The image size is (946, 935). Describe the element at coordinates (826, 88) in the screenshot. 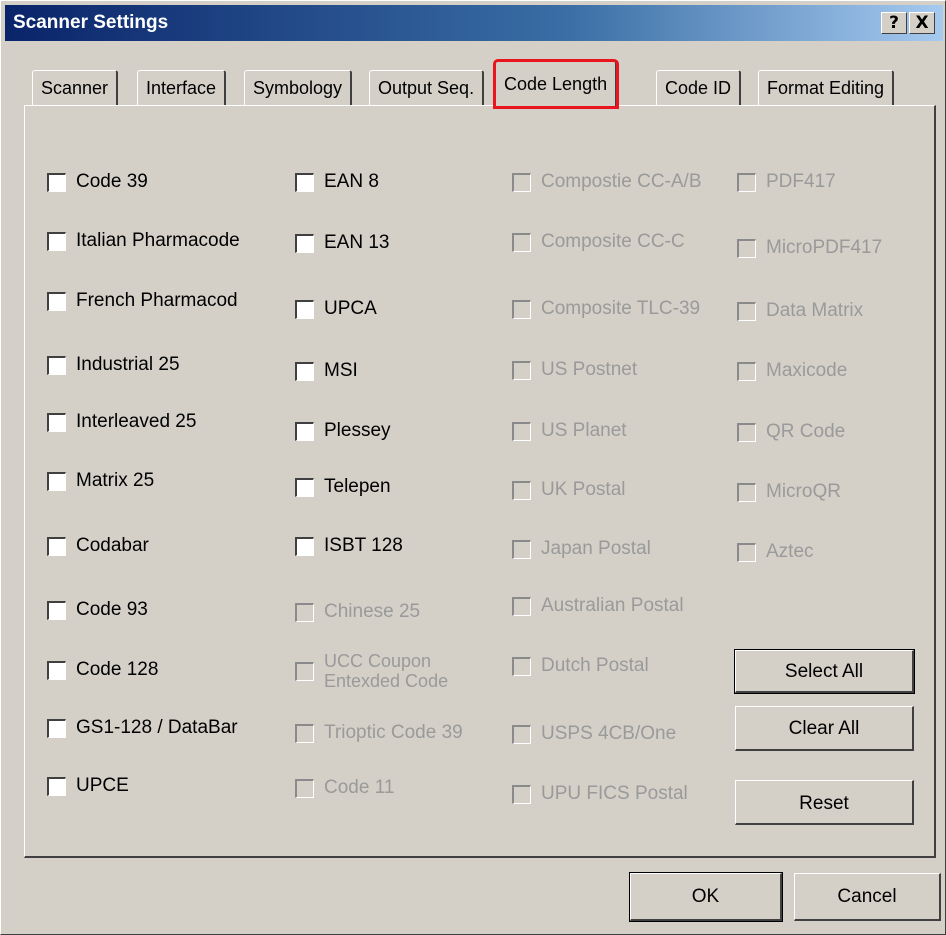

I see `tab-format-editing: Format Editing` at that location.